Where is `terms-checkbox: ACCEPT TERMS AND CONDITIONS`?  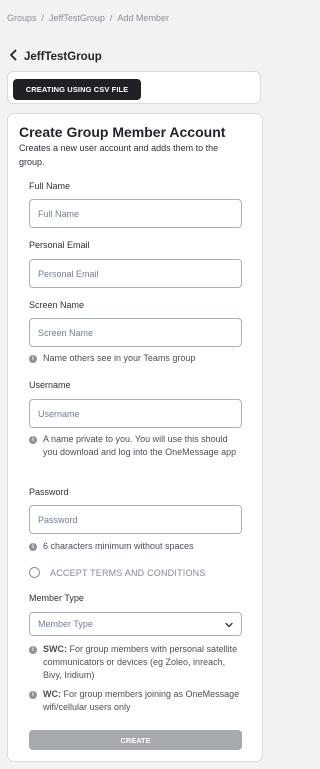
terms-checkbox: ACCEPT TERMS AND CONDITIONS is located at coordinates (117, 572).